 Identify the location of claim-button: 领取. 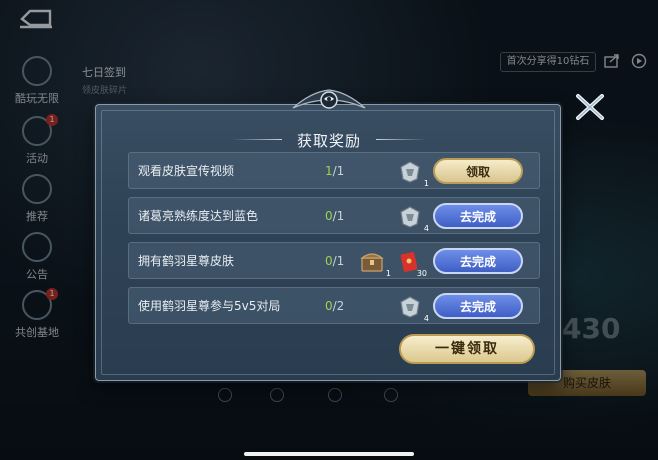
(478, 171).